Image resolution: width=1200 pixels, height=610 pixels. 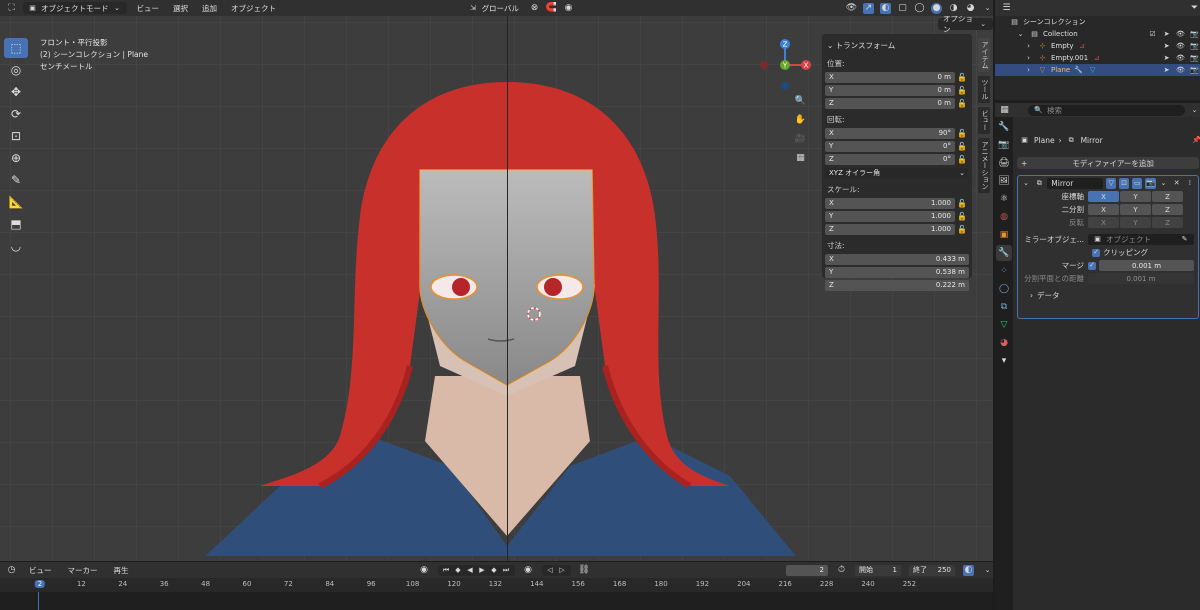 I want to click on checkbox-icon: ☑, so click(x=1152, y=34).